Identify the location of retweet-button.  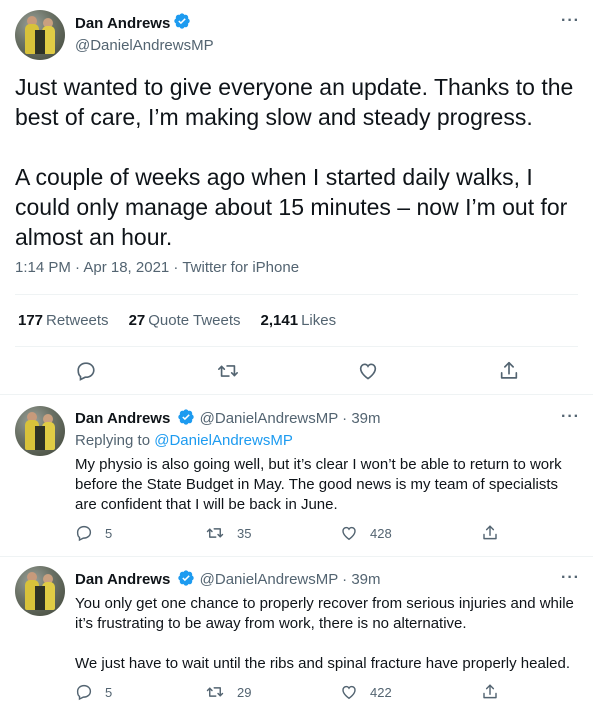
(228, 371).